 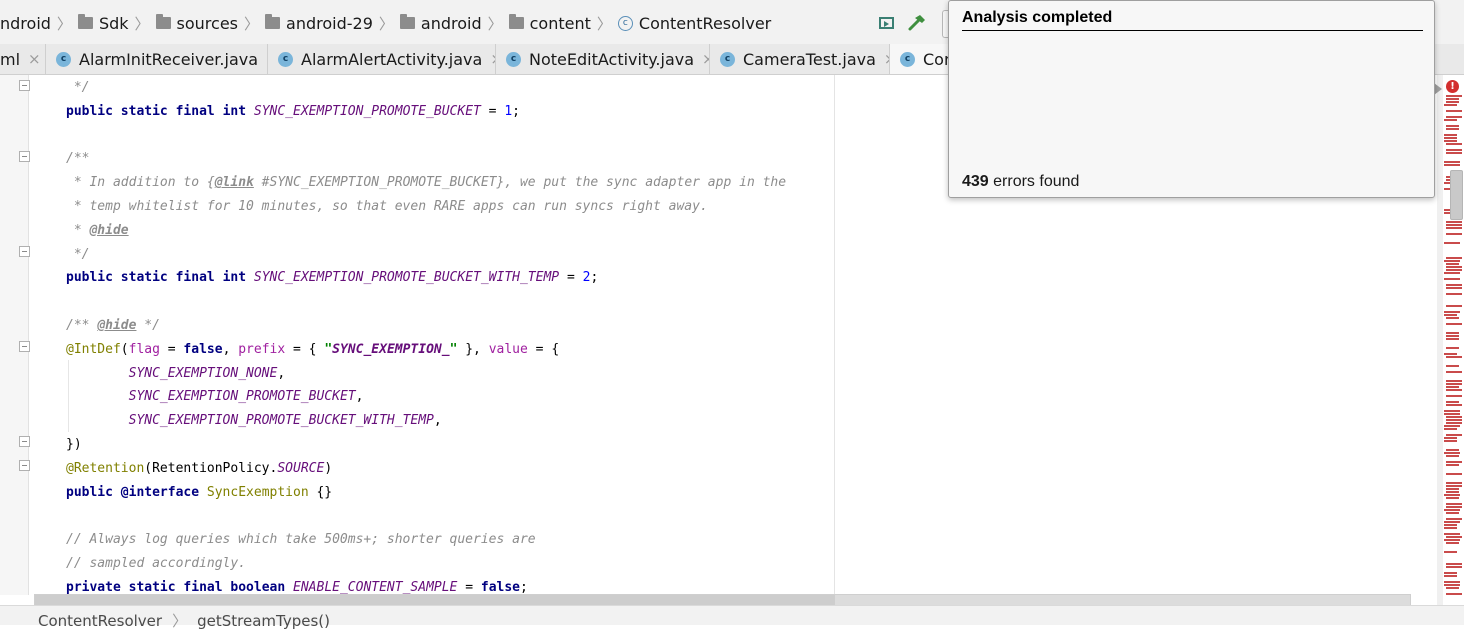 What do you see at coordinates (426, 326) in the screenshot?
I see `code-line: /** @hide */` at bounding box center [426, 326].